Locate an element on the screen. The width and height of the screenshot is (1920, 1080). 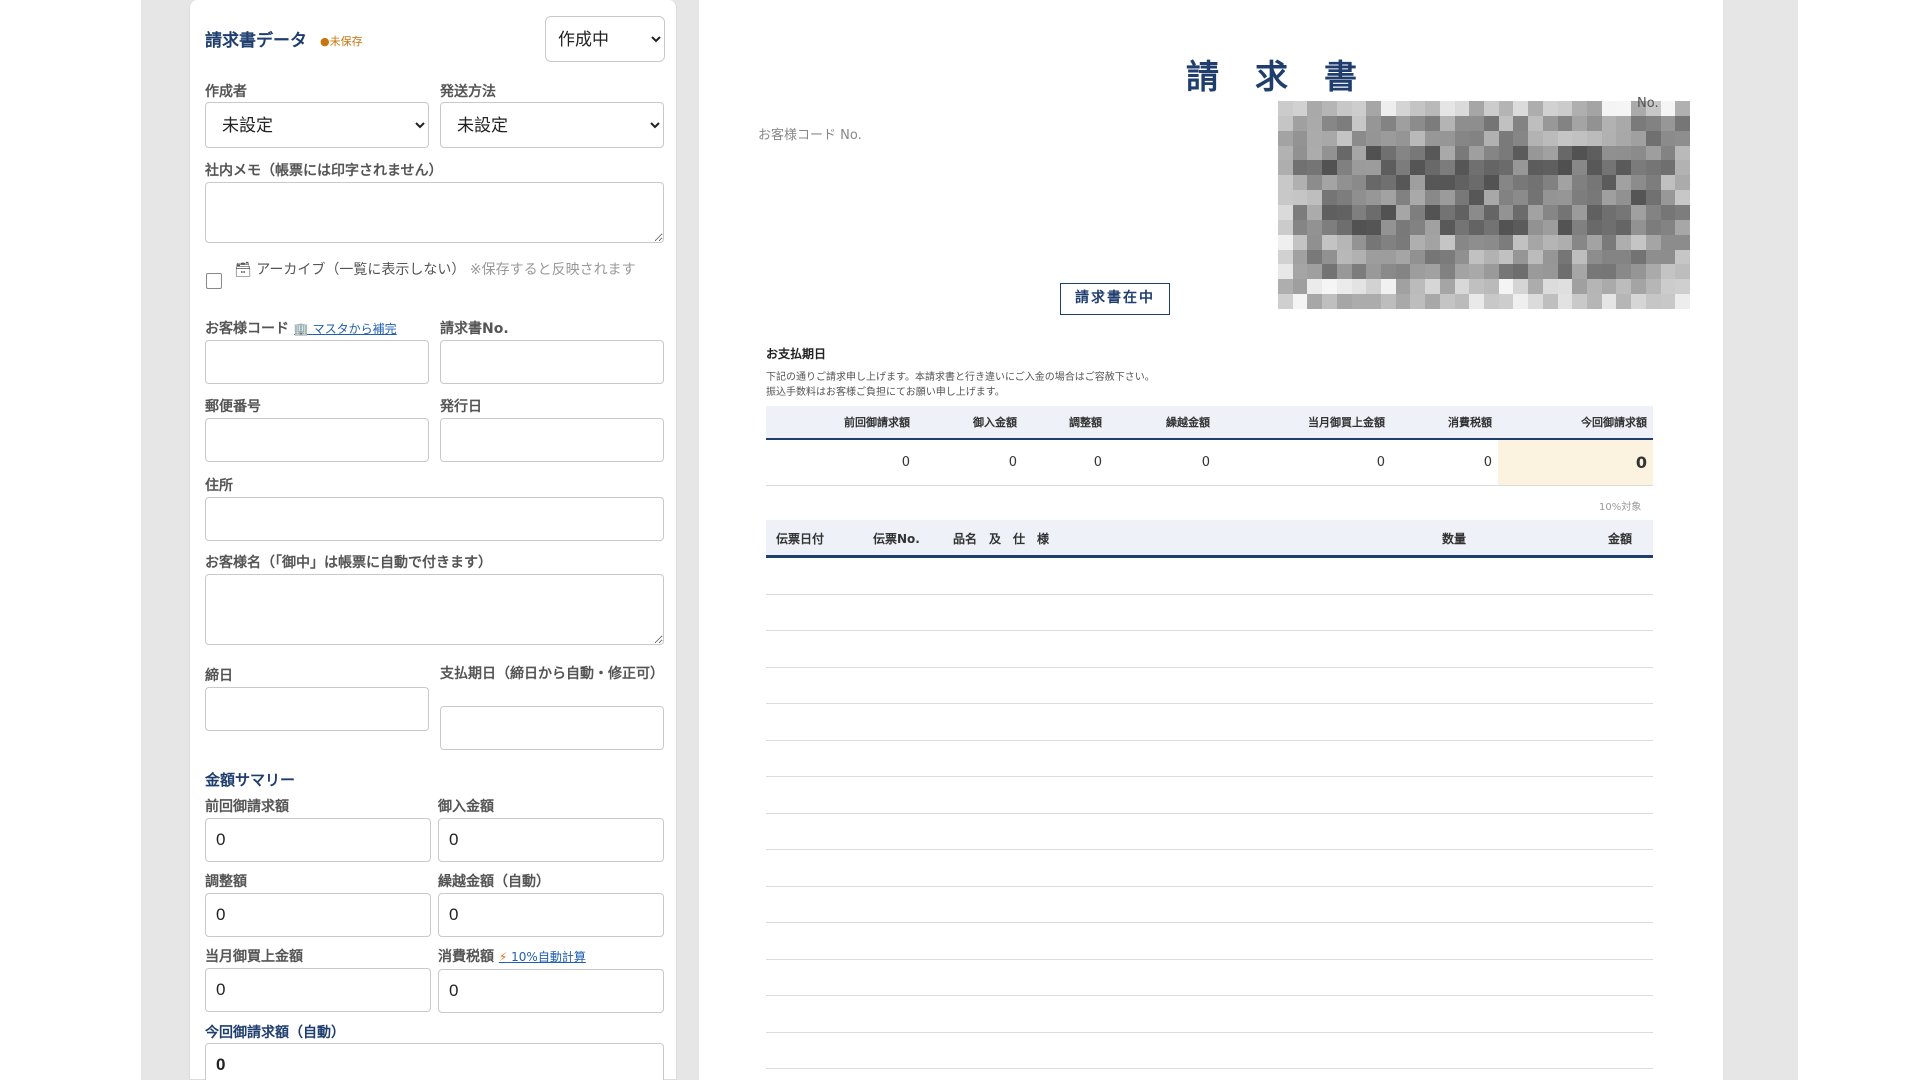
memo-textarea is located at coordinates (434, 212).